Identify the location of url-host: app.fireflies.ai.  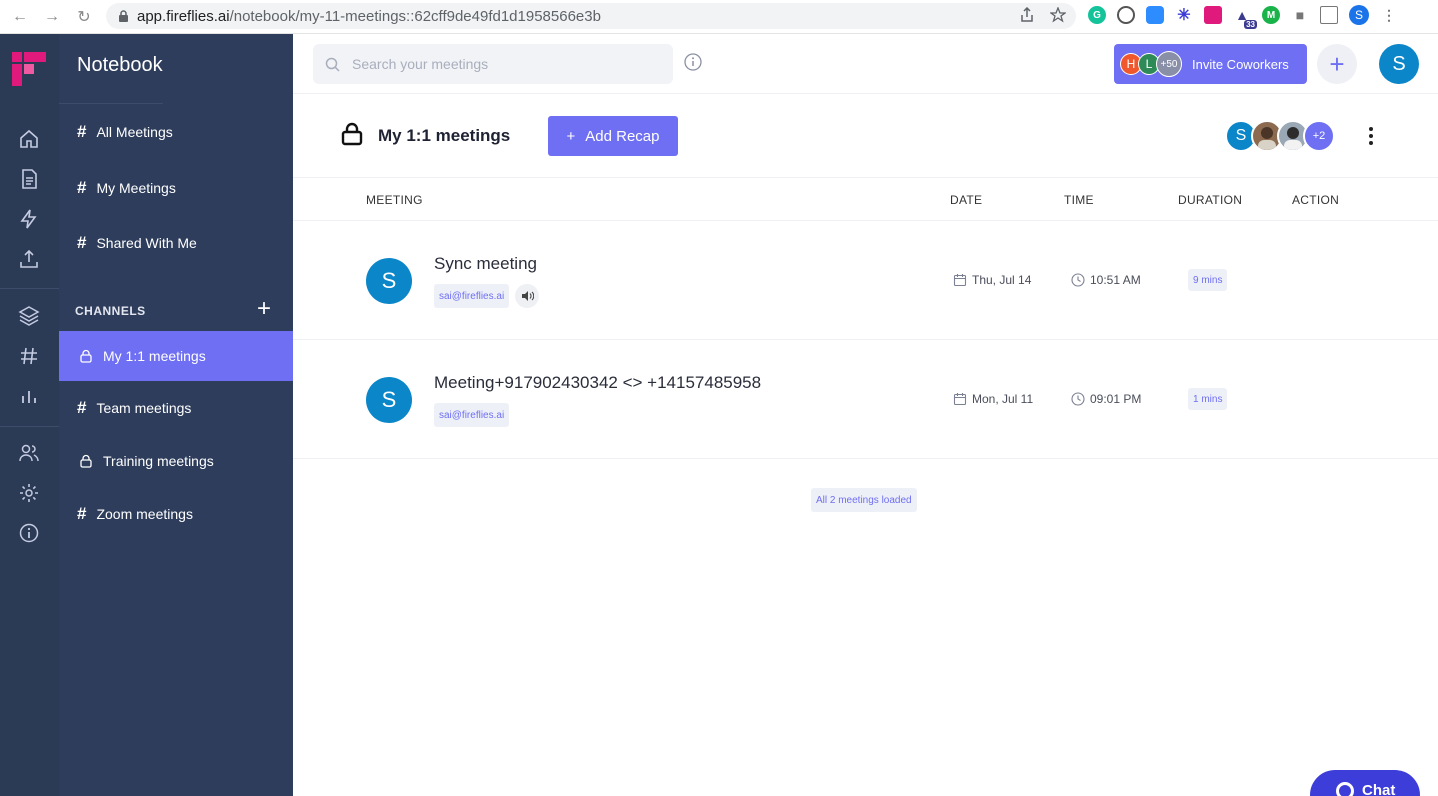
(183, 16).